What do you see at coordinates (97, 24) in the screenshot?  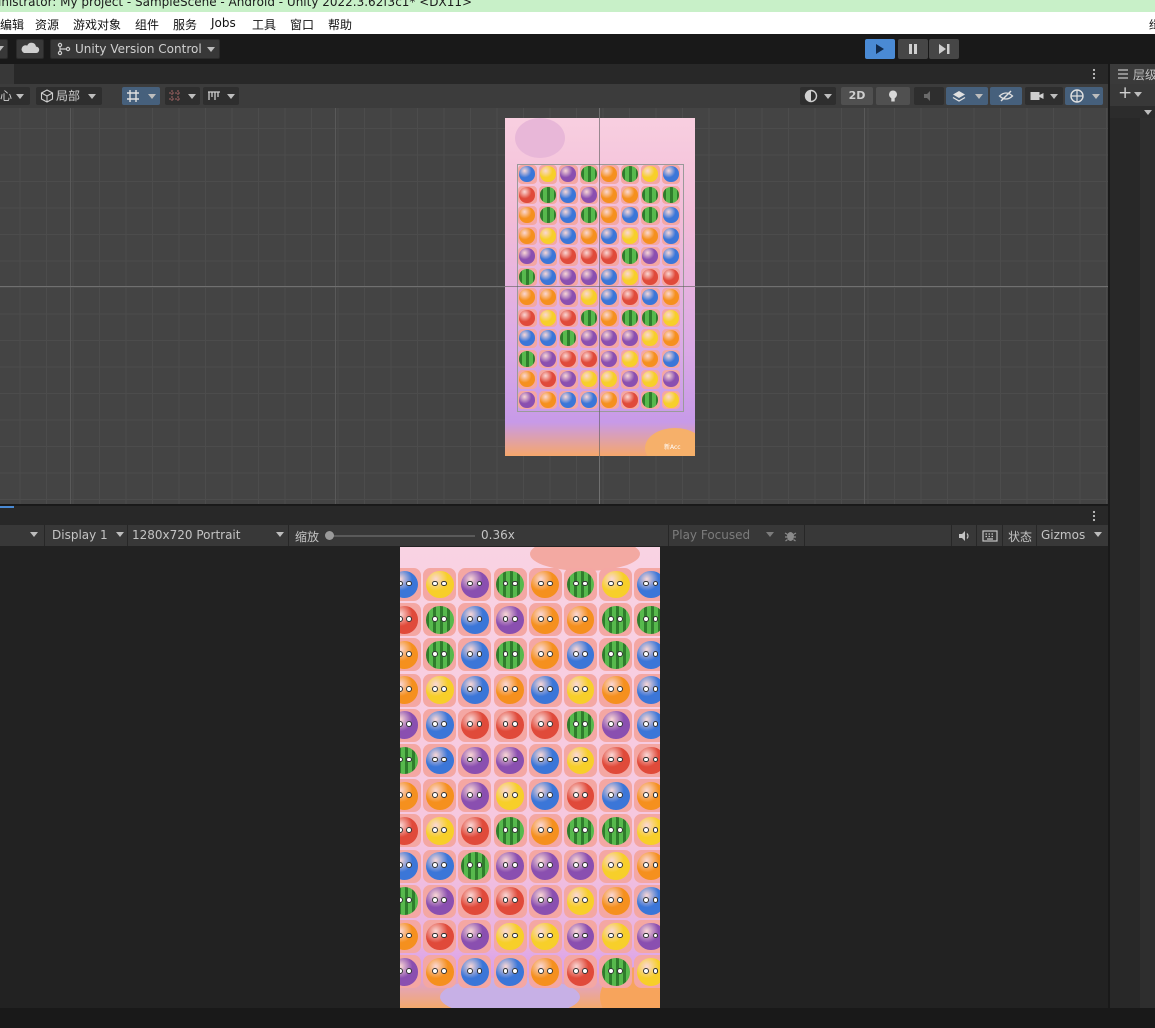 I see `menu-gameobject: 游戏对象` at bounding box center [97, 24].